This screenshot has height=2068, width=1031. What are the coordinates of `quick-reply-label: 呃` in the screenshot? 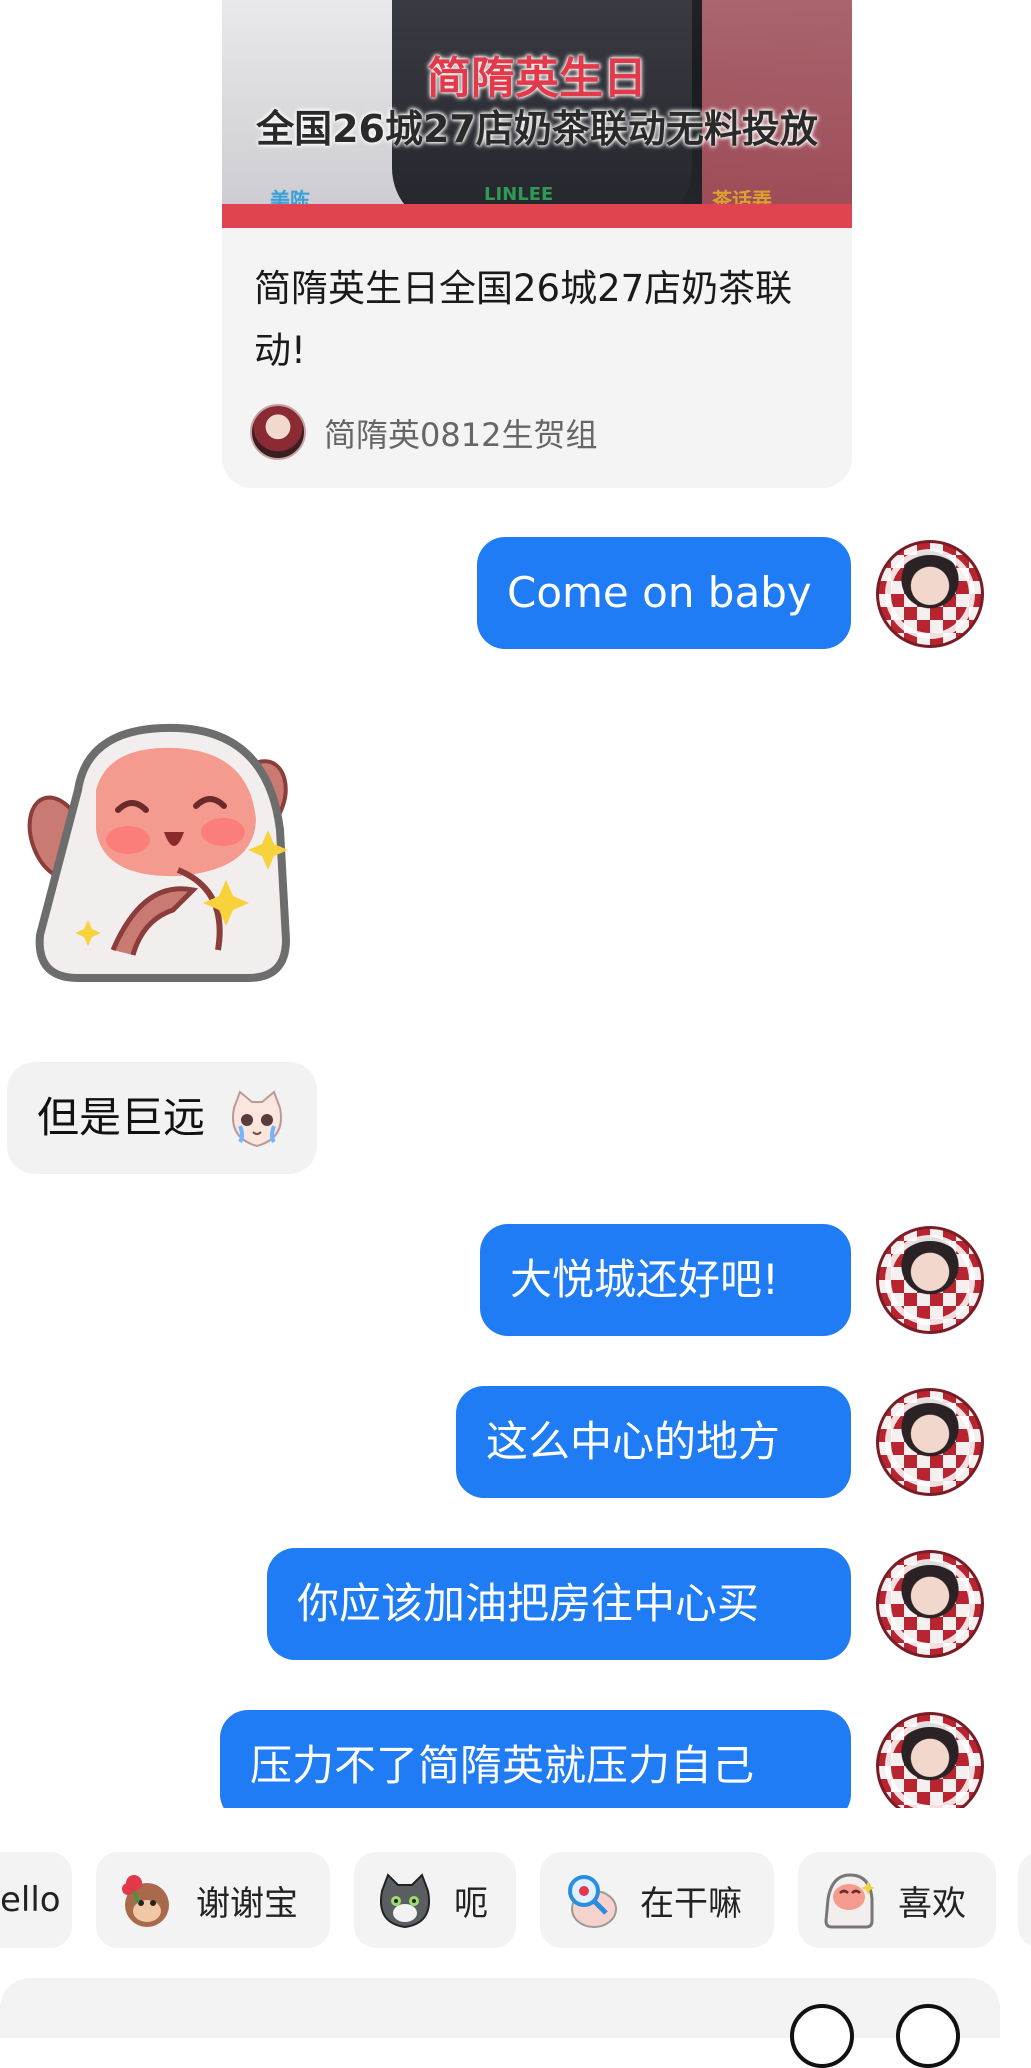 It's located at (471, 1903).